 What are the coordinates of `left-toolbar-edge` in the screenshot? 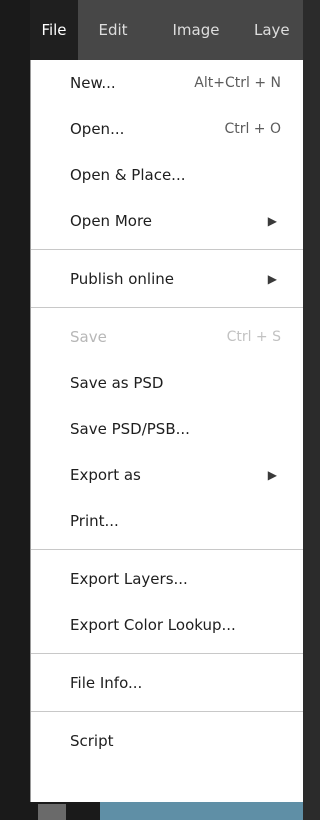 It's located at (15, 410).